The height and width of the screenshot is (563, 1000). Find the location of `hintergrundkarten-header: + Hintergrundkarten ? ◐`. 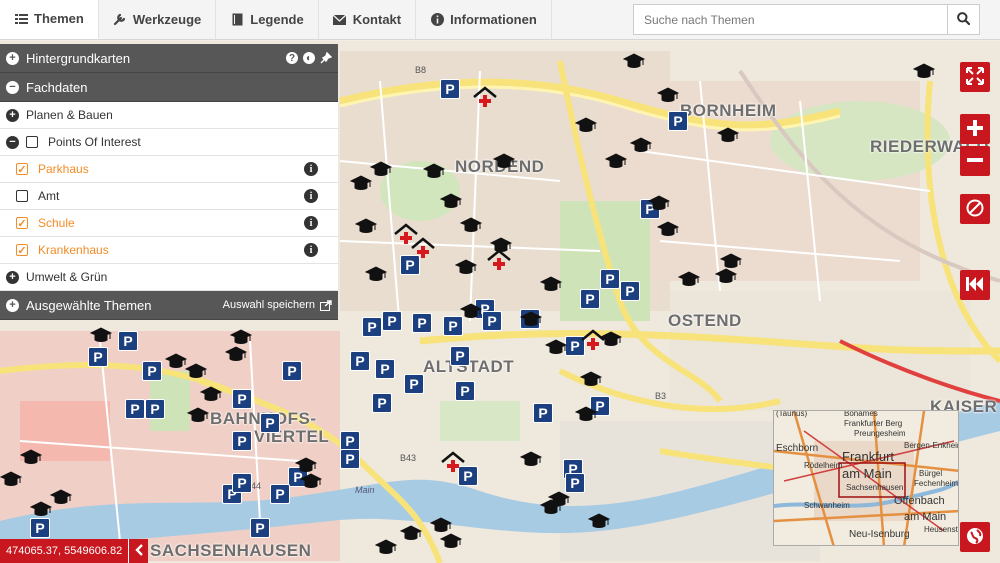

hintergrundkarten-header: + Hintergrundkarten ? ◐ is located at coordinates (169, 58).